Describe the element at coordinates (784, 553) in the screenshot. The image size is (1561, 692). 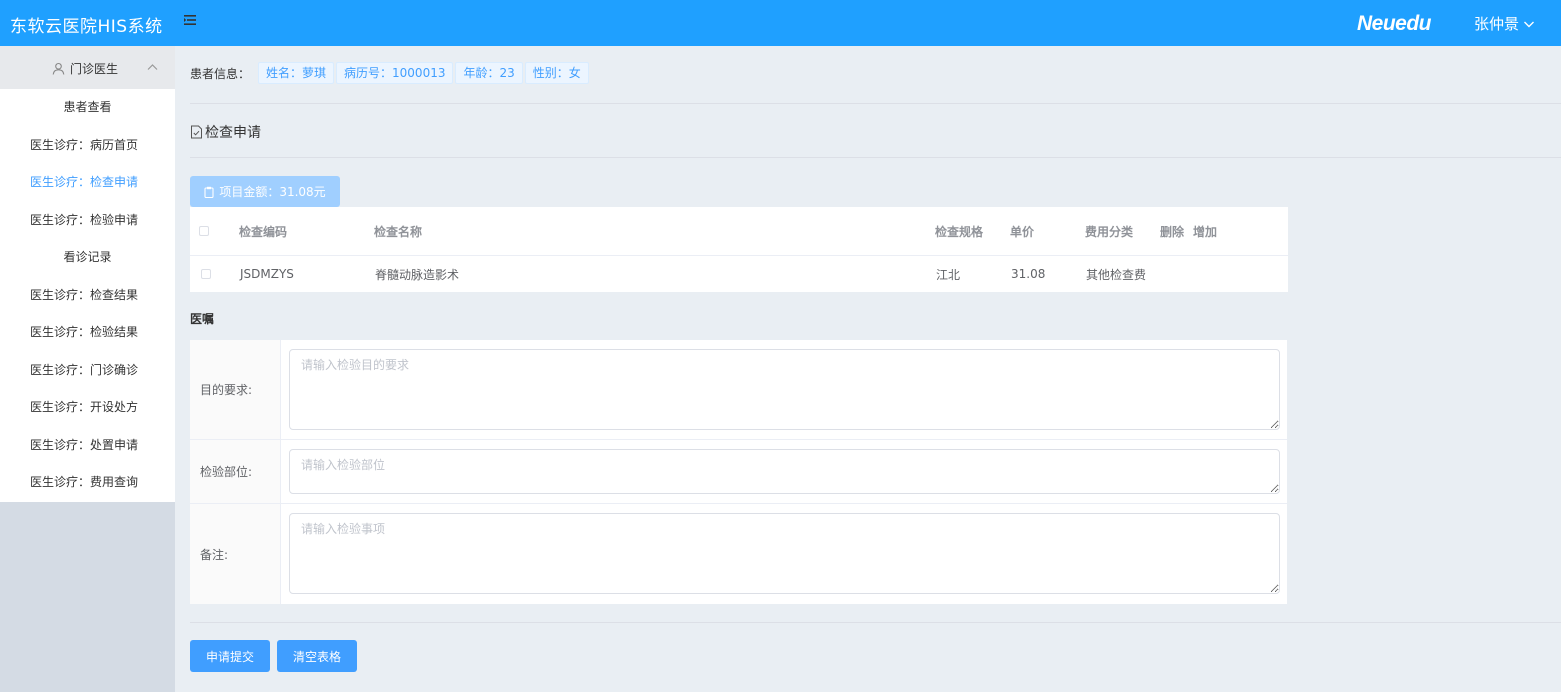
I see `notes-textarea` at that location.